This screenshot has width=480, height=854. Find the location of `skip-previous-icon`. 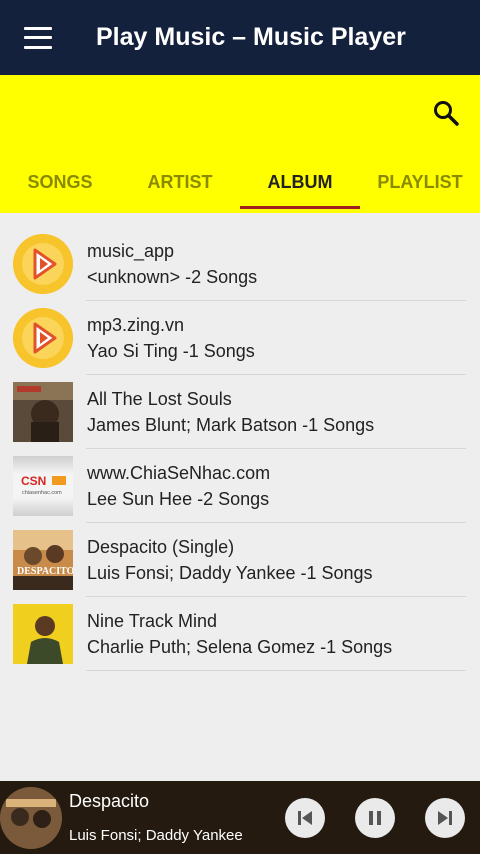

skip-previous-icon is located at coordinates (305, 818).